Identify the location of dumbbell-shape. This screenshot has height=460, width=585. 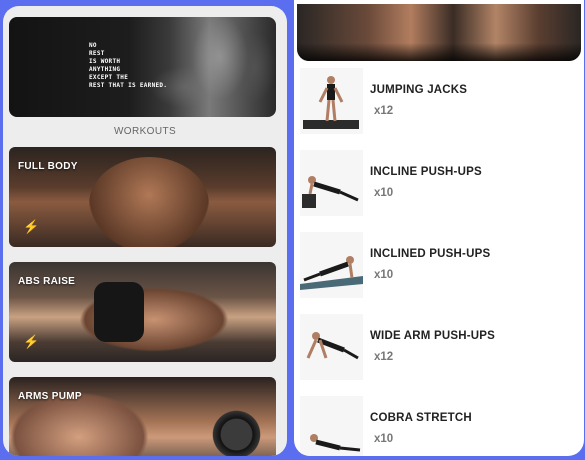
(236, 431).